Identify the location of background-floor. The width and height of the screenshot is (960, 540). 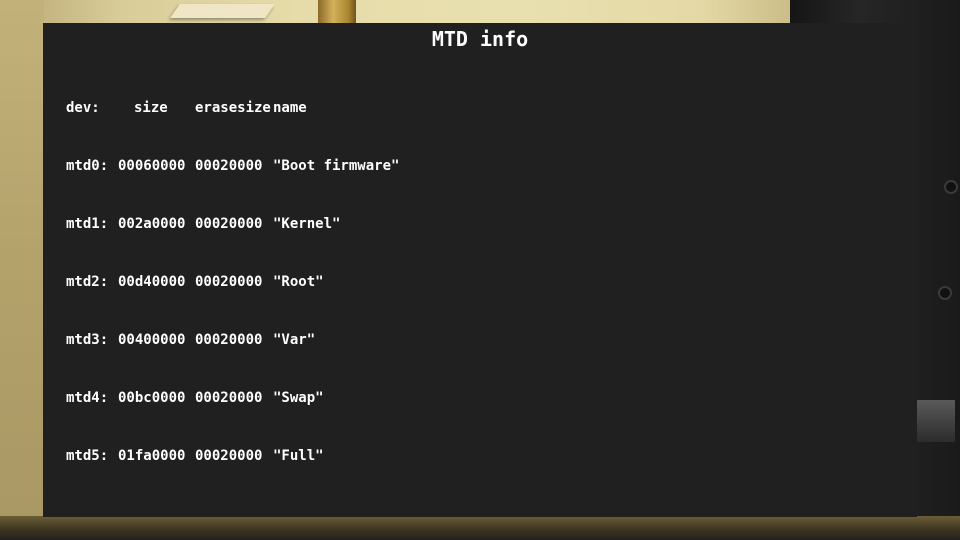
(480, 528).